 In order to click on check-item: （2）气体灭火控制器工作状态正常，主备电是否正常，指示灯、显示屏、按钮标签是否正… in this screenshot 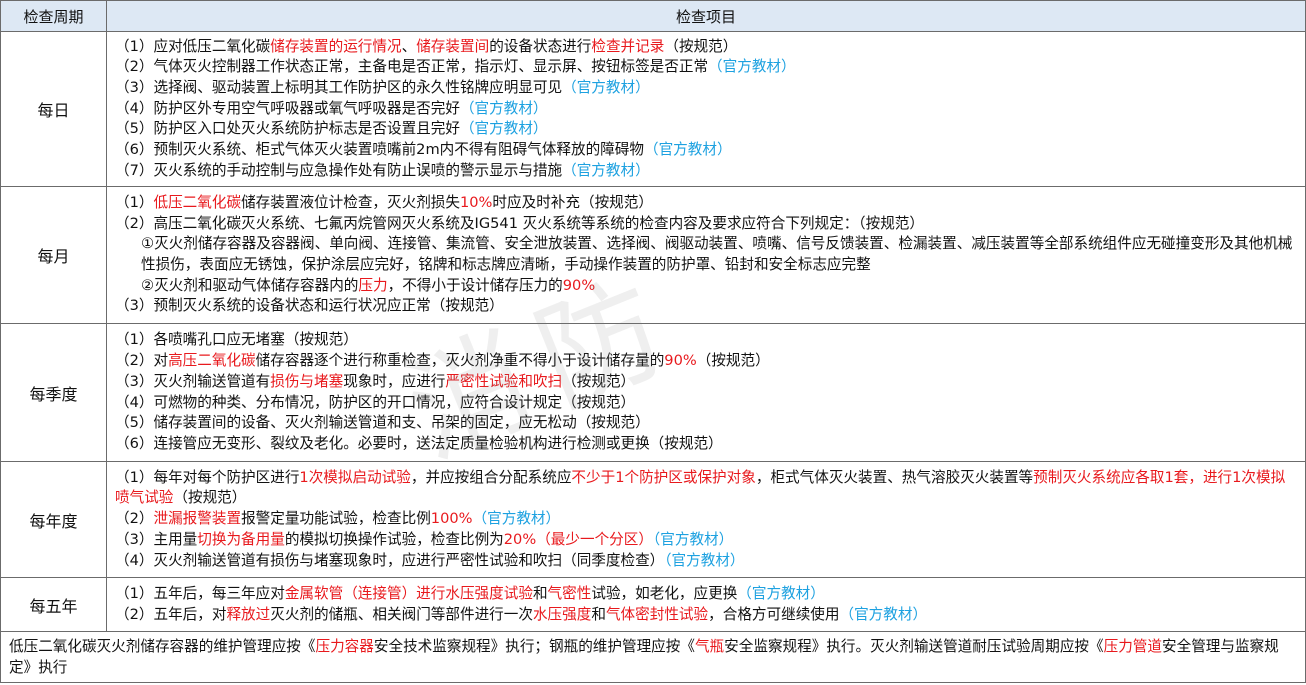, I will do `click(707, 67)`.